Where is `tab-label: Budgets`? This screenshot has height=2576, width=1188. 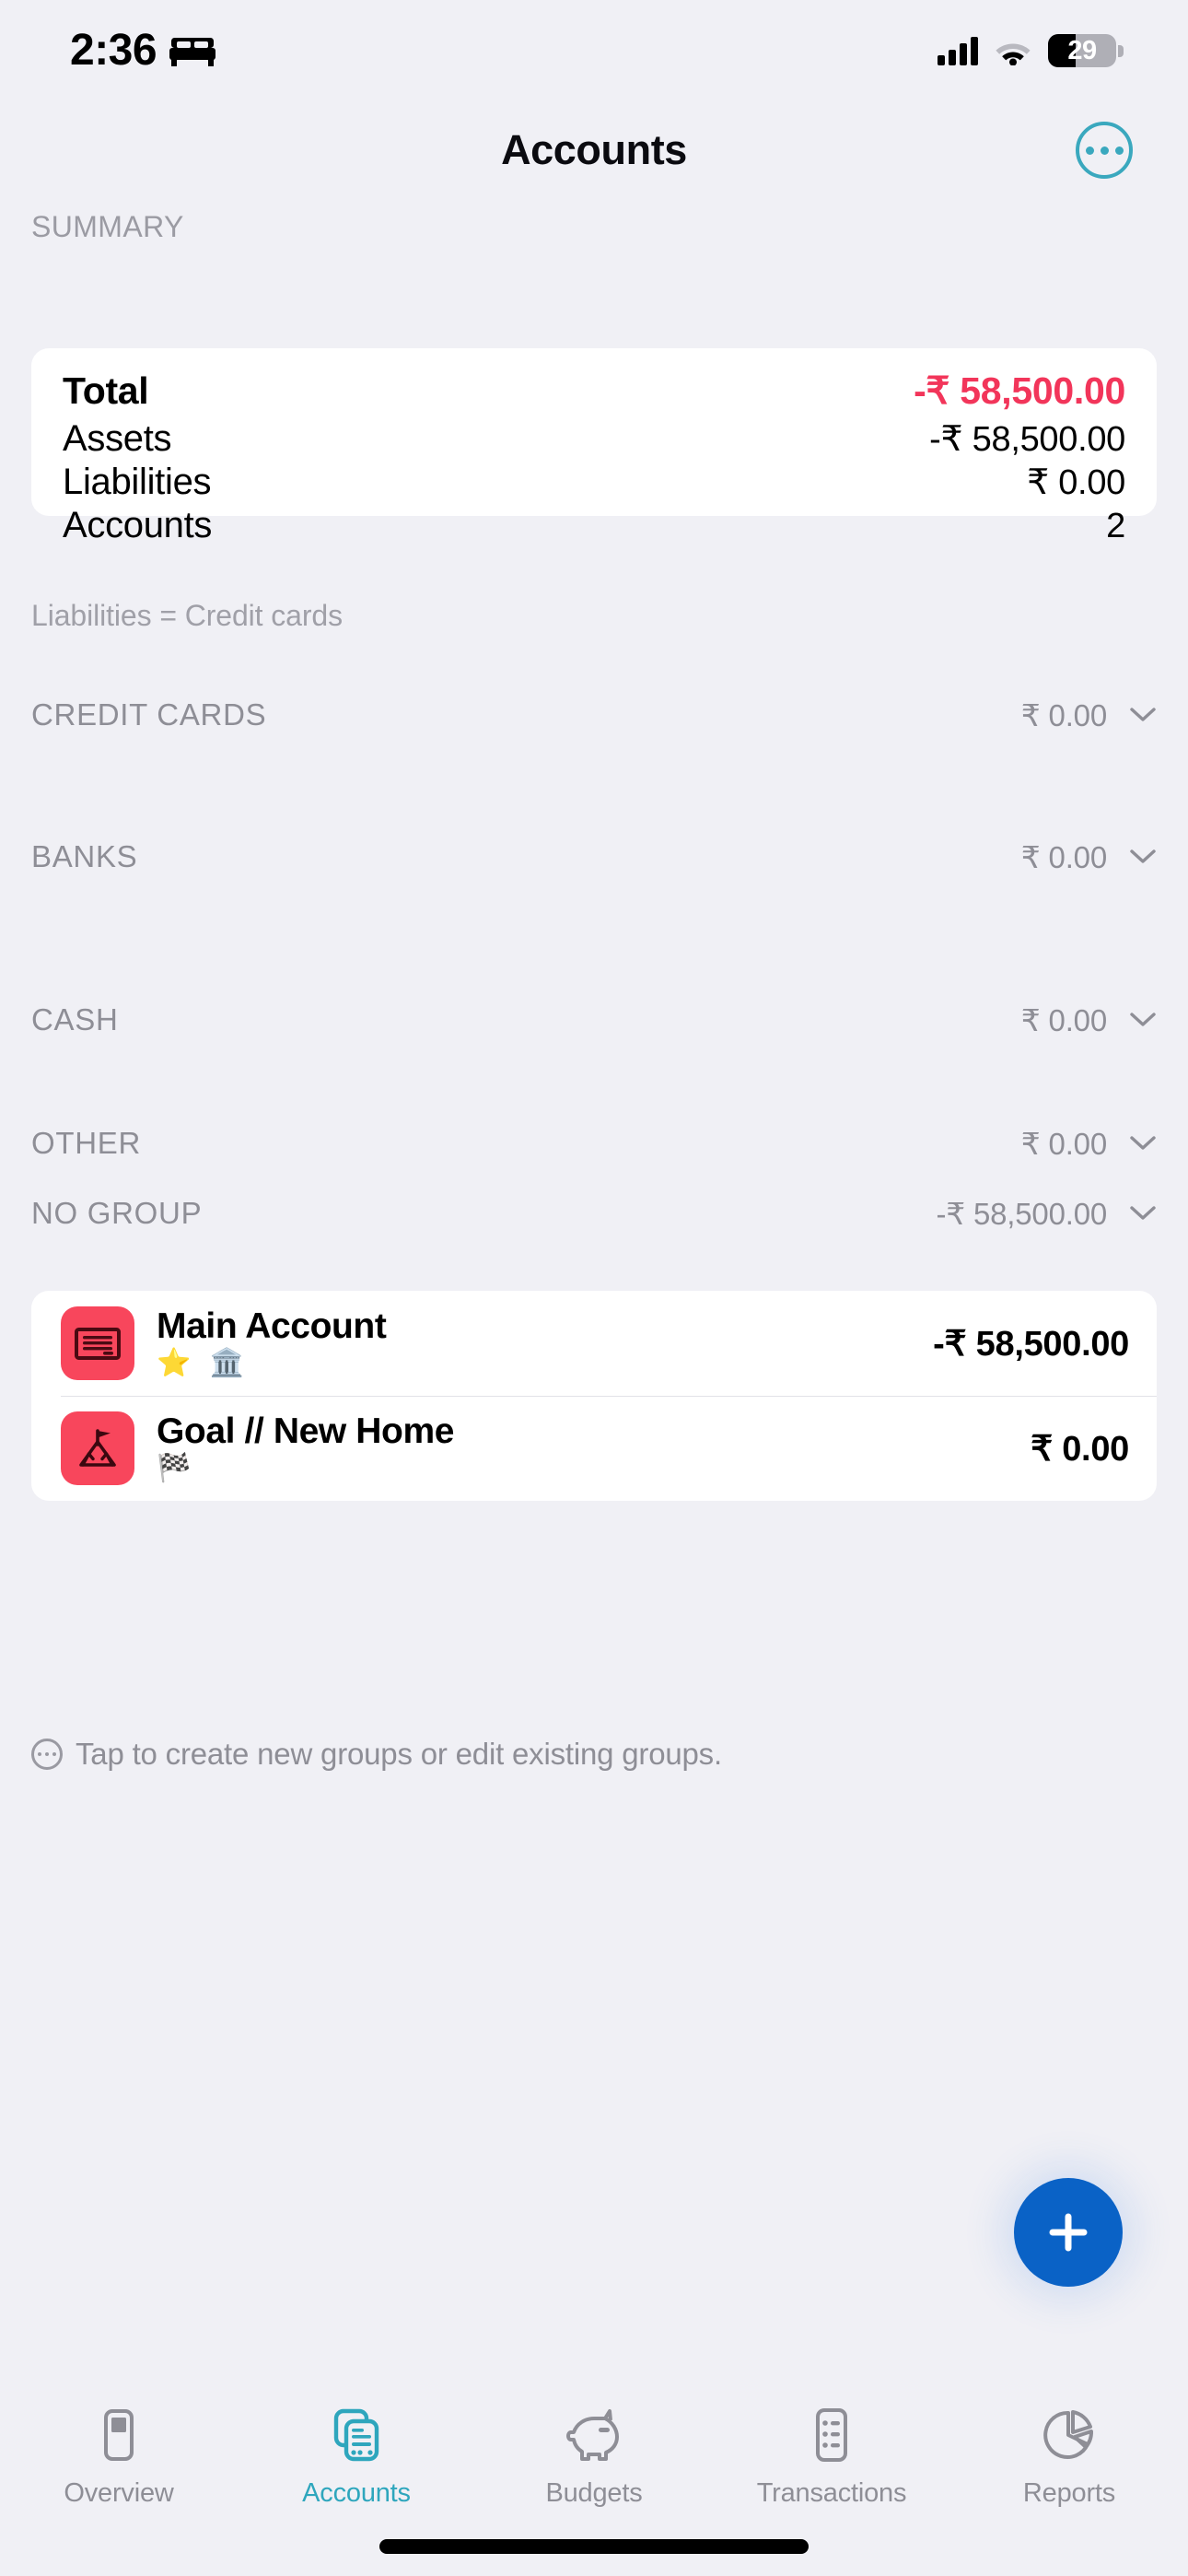 tab-label: Budgets is located at coordinates (594, 2493).